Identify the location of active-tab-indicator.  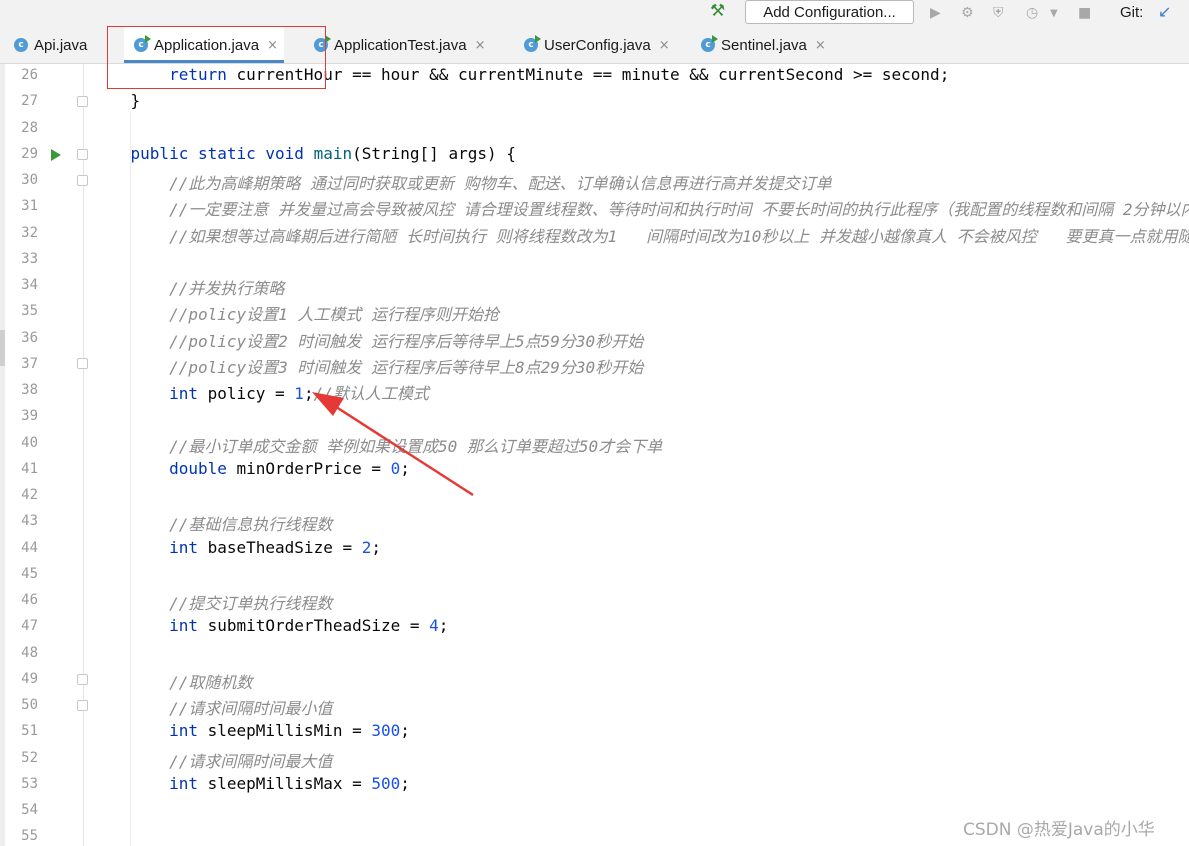
(204, 61).